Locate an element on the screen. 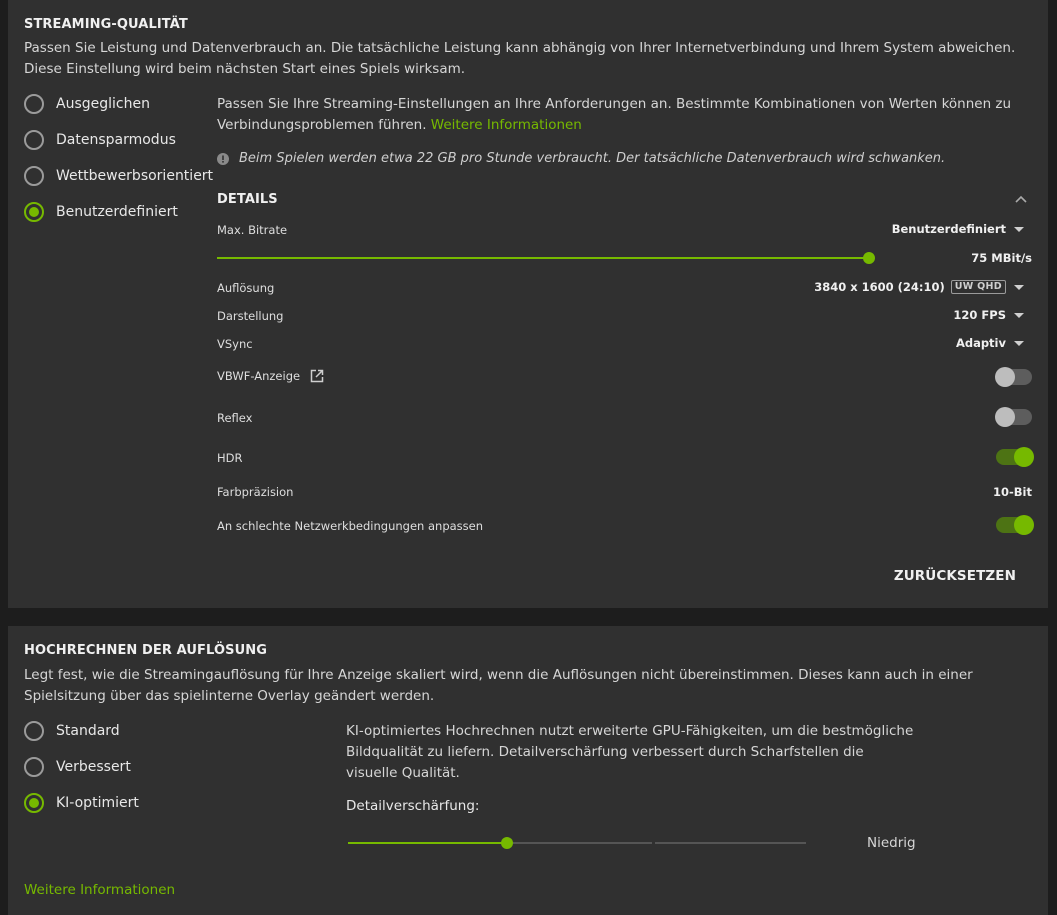  upscaling-radio-standard: Standard is located at coordinates (72, 731).